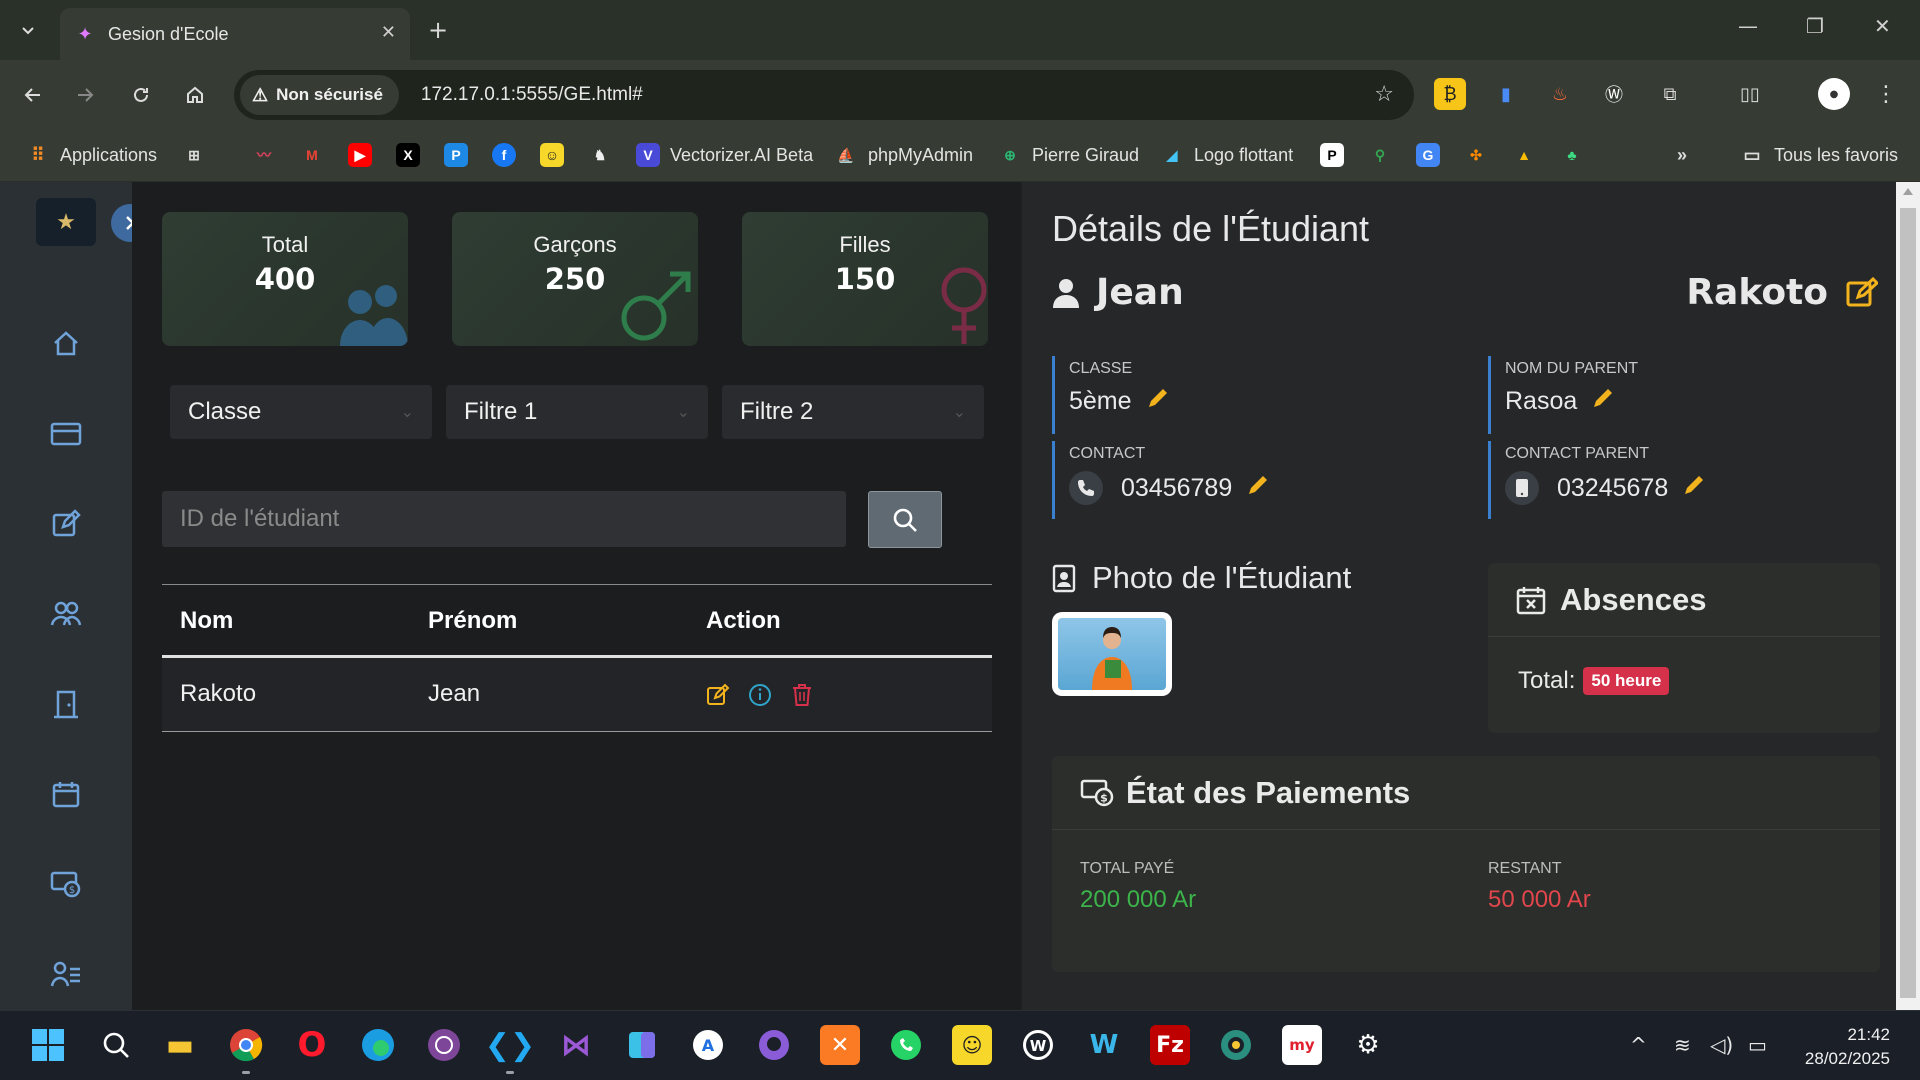 Image resolution: width=1920 pixels, height=1080 pixels. Describe the element at coordinates (1670, 94) in the screenshot. I see `extensions-puzzle-icon: ⧉` at that location.